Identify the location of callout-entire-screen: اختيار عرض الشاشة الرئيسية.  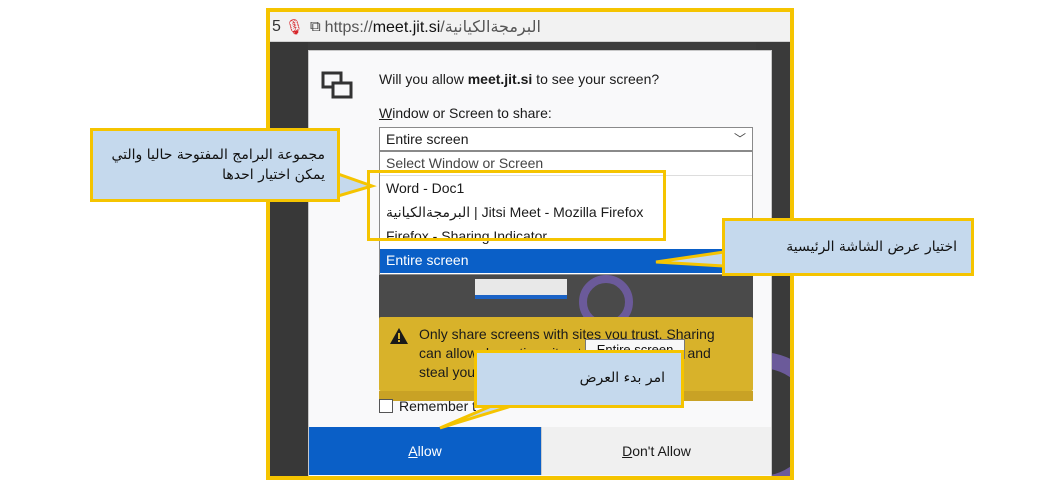
(848, 247).